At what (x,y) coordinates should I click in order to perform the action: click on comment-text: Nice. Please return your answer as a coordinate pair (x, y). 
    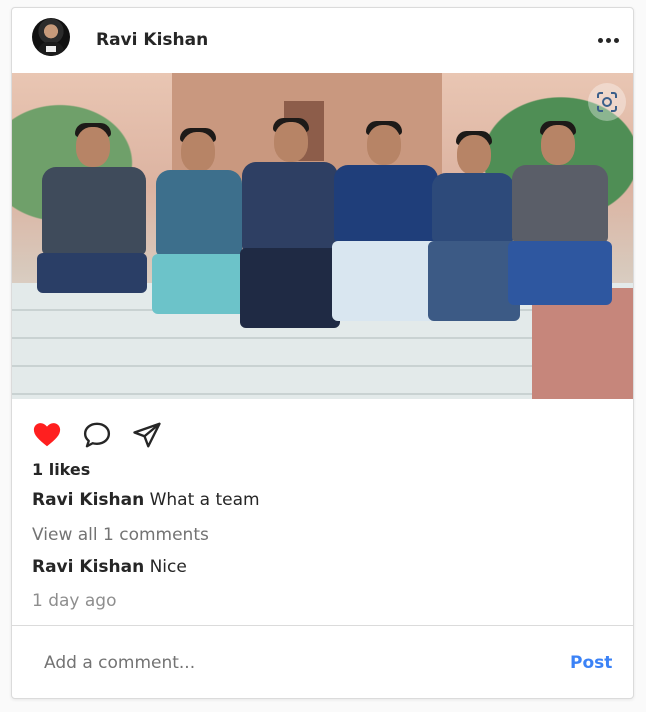
    Looking at the image, I should click on (168, 567).